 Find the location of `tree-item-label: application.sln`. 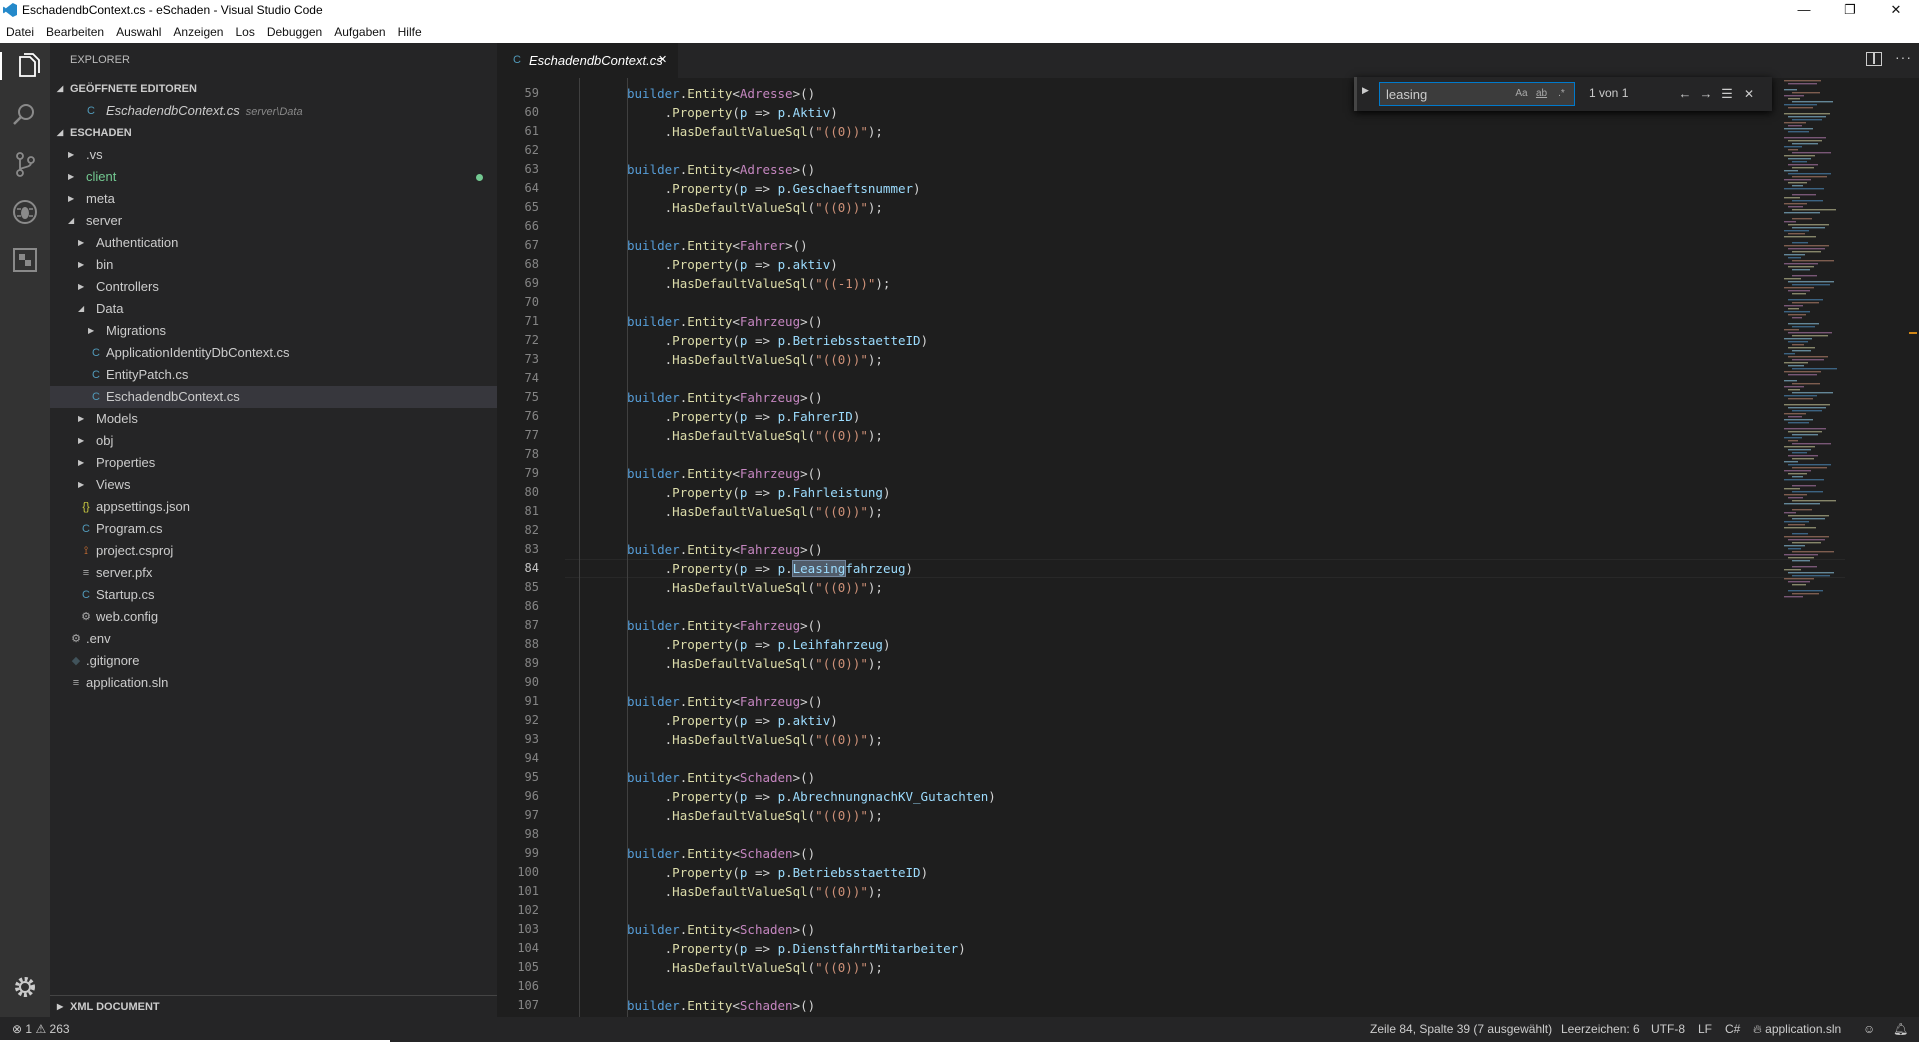

tree-item-label: application.sln is located at coordinates (127, 682).